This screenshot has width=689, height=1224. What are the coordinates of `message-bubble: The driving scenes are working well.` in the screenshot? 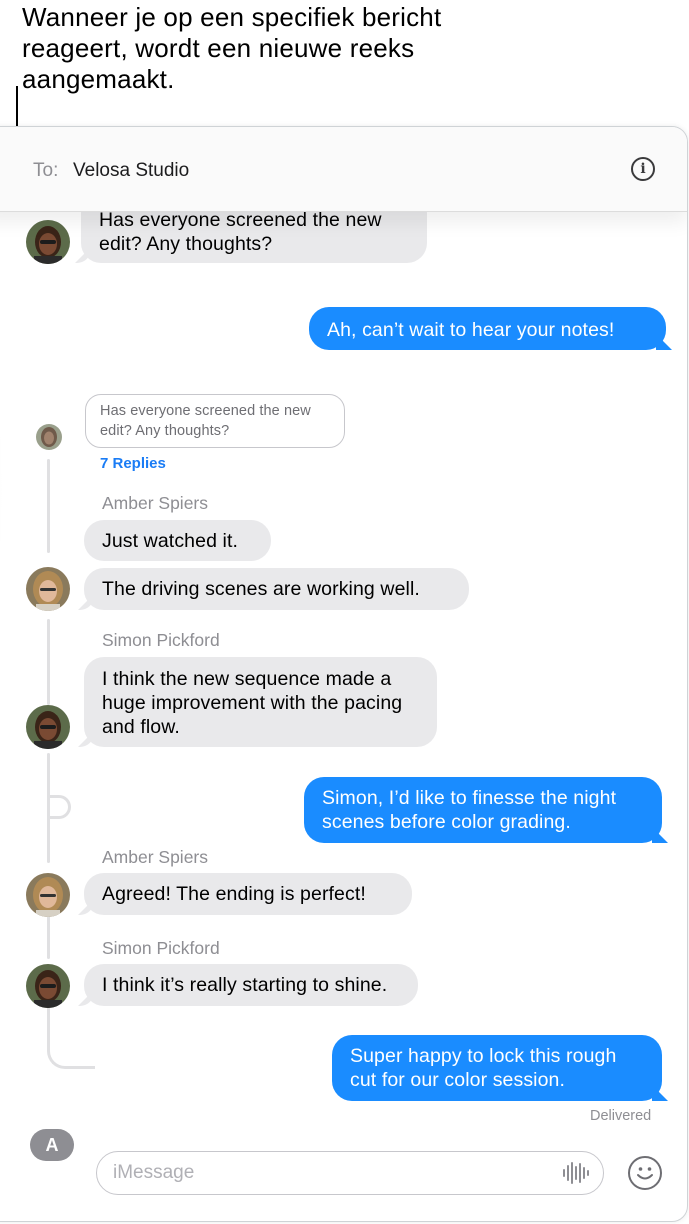 It's located at (276, 589).